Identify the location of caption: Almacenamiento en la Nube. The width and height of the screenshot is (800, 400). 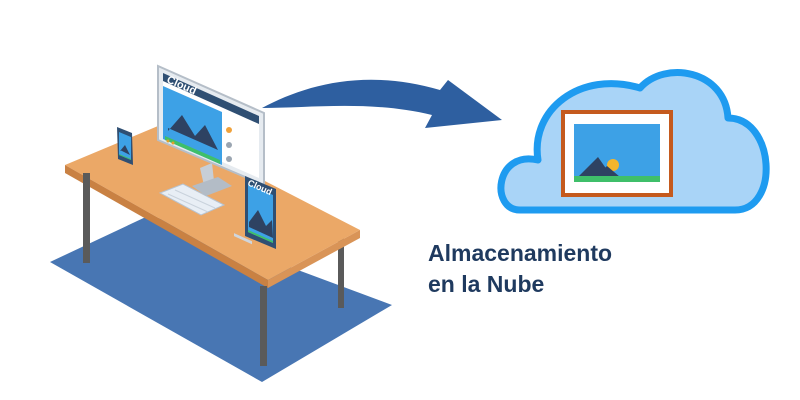
(520, 269).